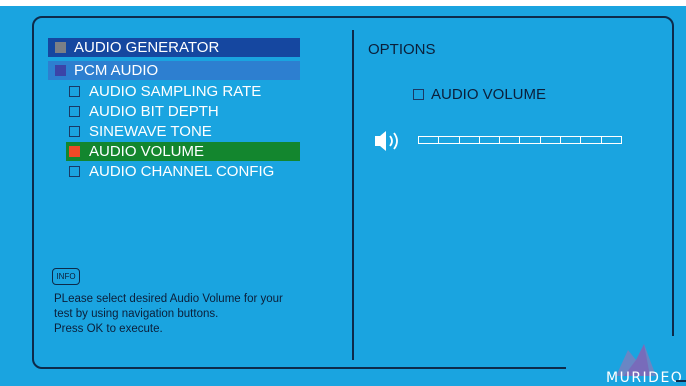 The image size is (686, 386). What do you see at coordinates (681, 381) in the screenshot?
I see `frame-line-segment` at bounding box center [681, 381].